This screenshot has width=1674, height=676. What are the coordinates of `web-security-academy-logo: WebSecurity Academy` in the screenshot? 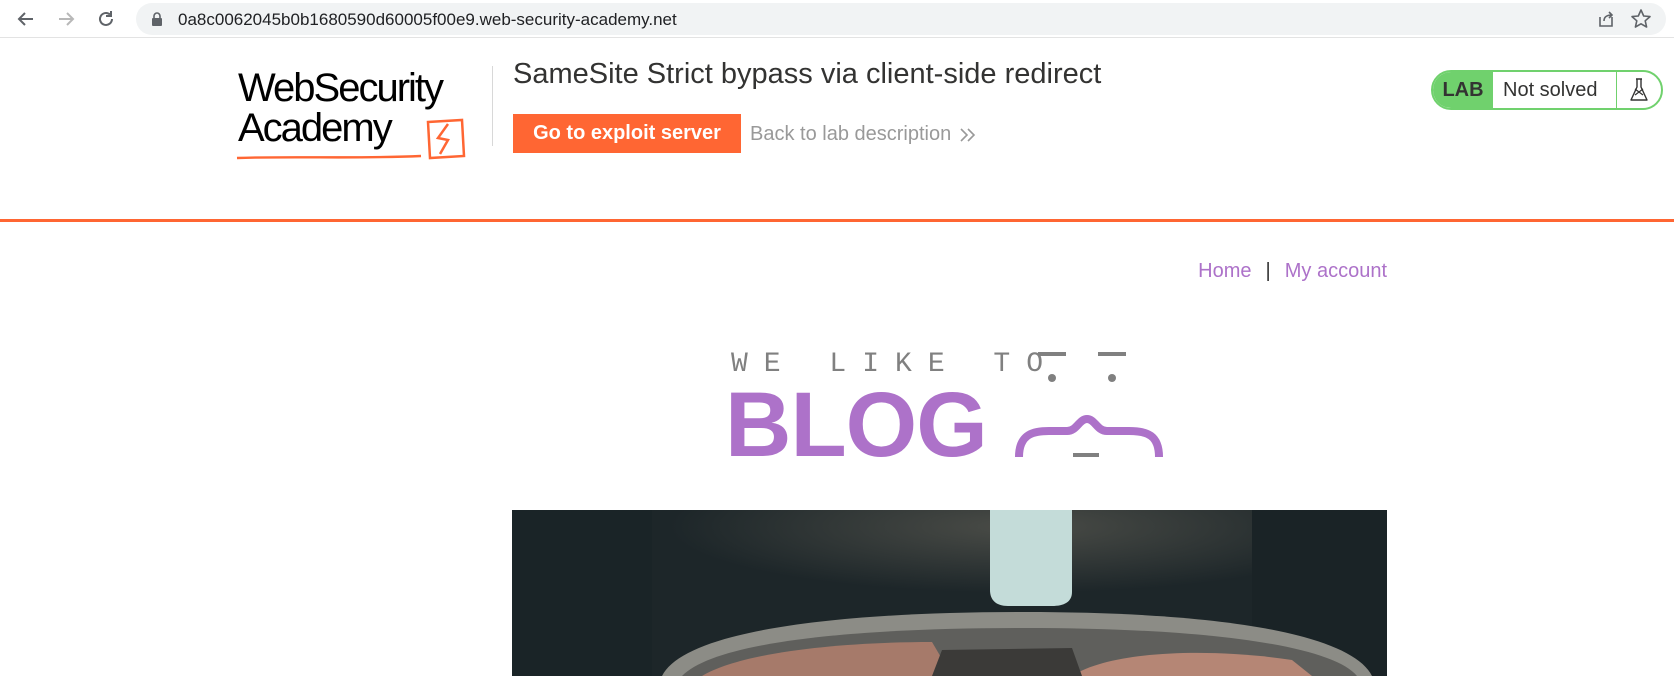 It's located at (362, 115).